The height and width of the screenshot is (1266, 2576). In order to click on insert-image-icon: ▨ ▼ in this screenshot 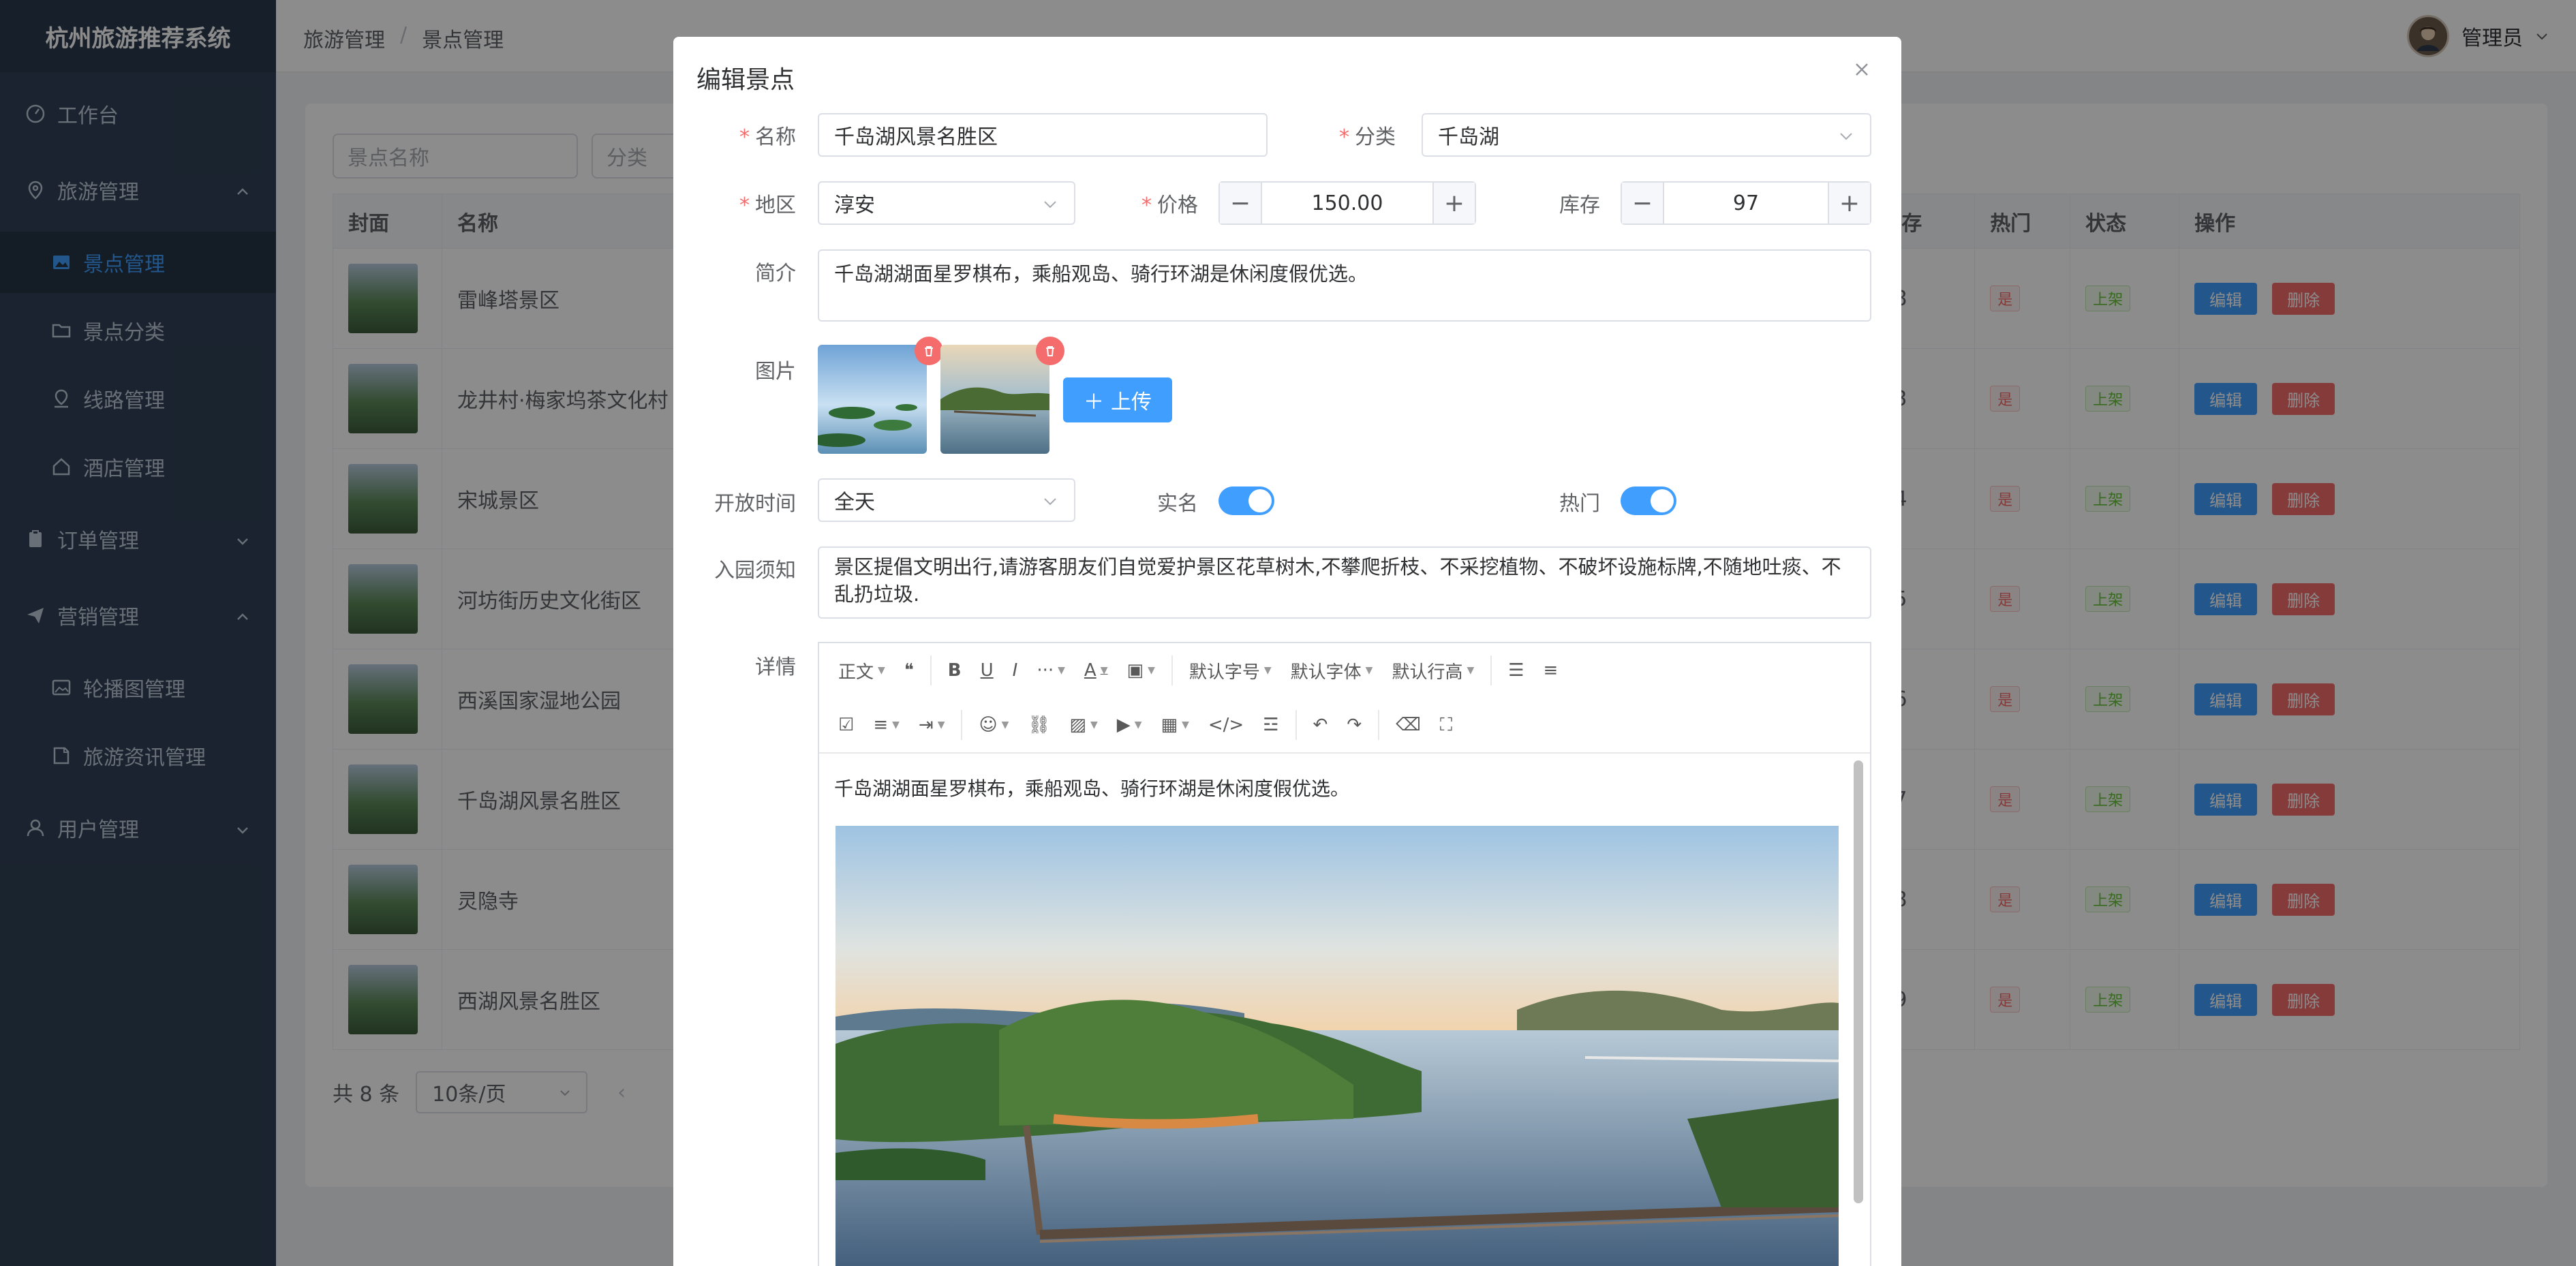, I will do `click(1083, 725)`.